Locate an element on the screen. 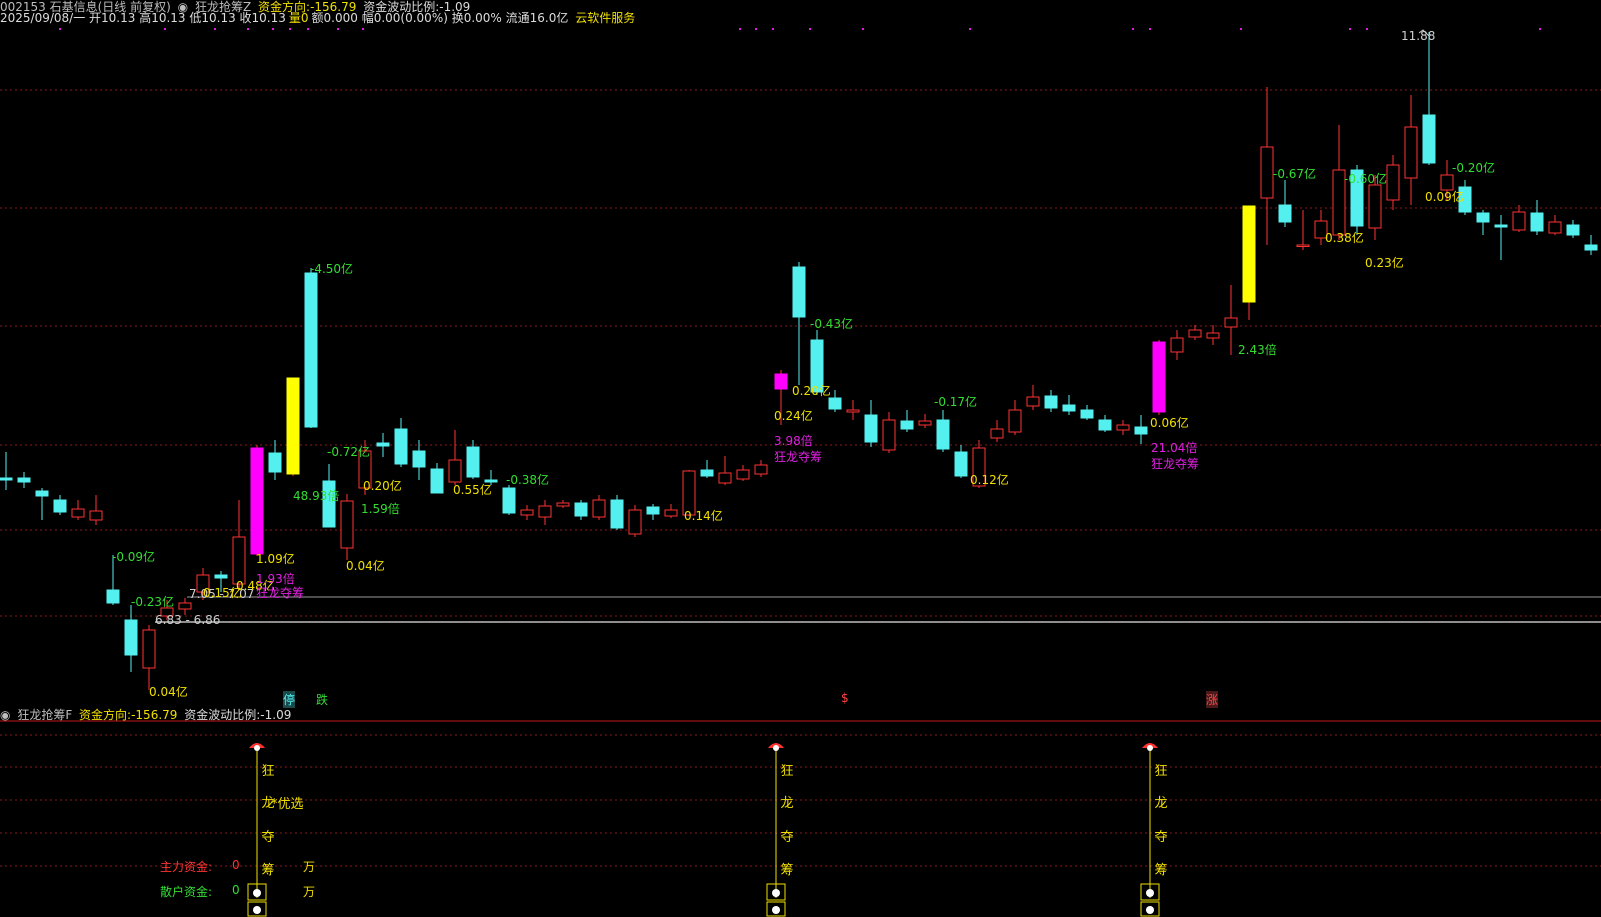 The width and height of the screenshot is (1601, 917). candle-annotation: -0.67亿 is located at coordinates (1295, 174).